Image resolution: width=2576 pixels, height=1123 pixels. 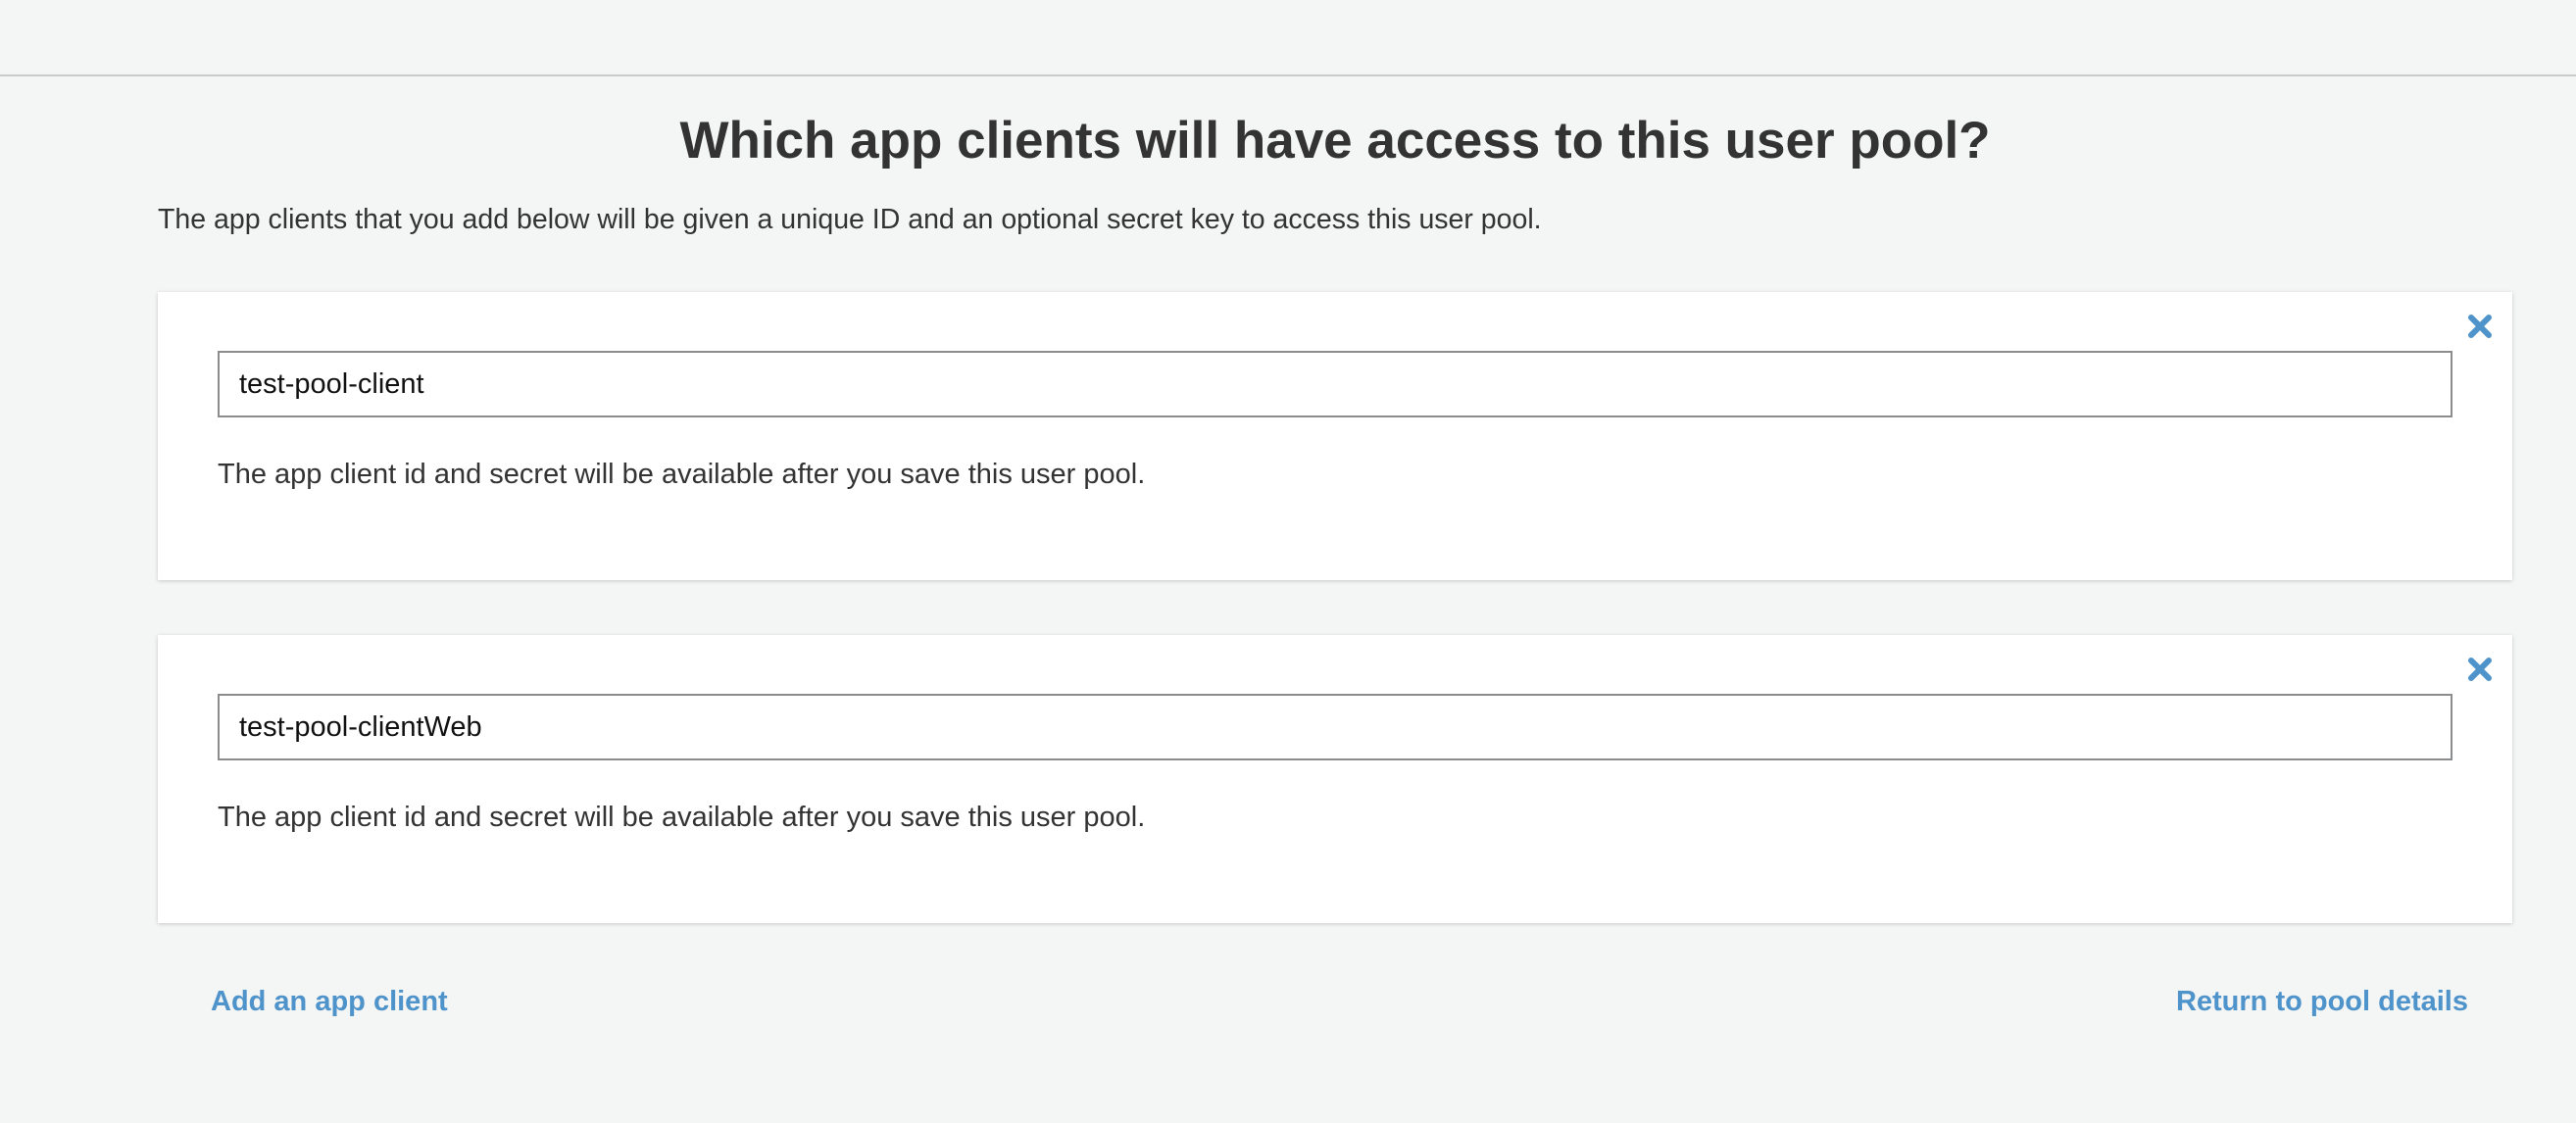 What do you see at coordinates (329, 1001) in the screenshot?
I see `add-app-client-link: Add an app client` at bounding box center [329, 1001].